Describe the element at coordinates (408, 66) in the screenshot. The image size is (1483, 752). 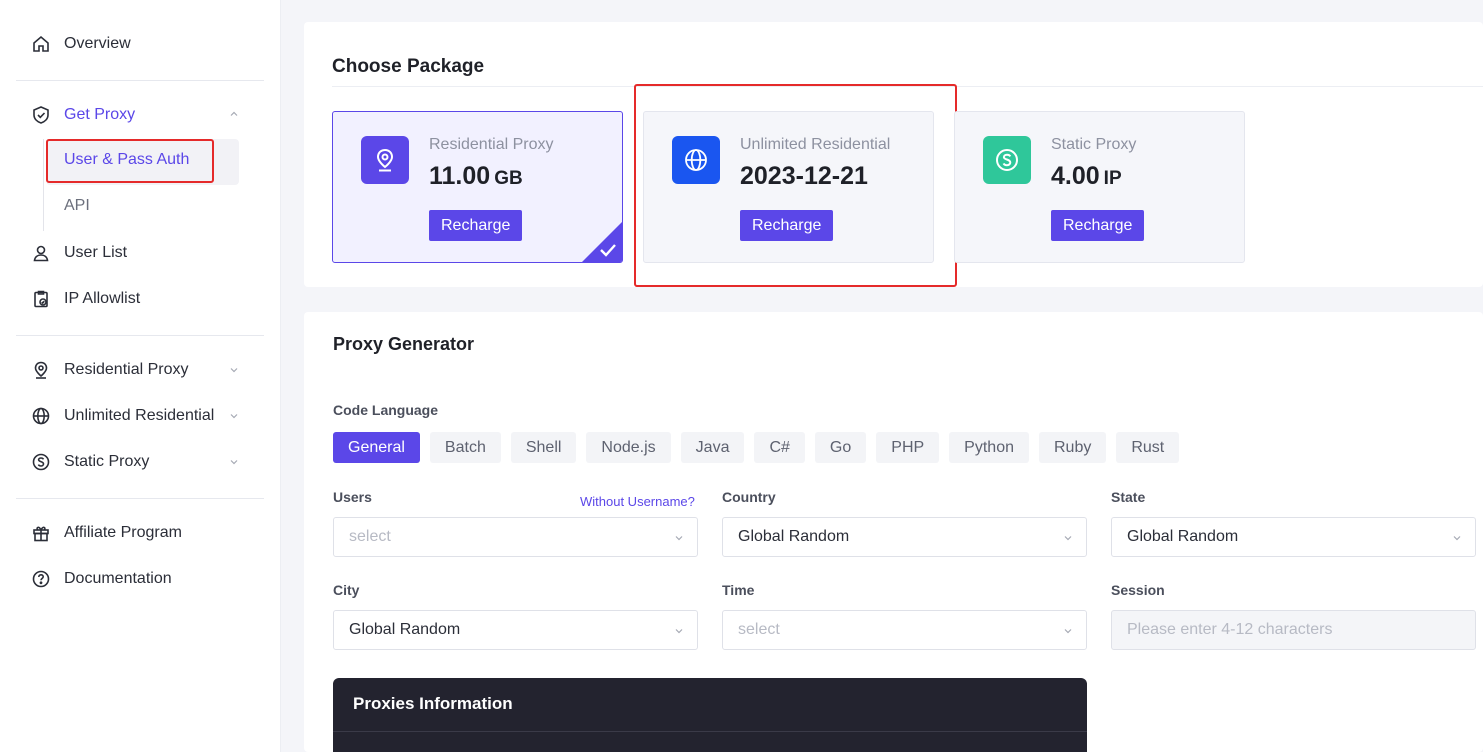
I see `choose-package-title: Choose Package` at that location.